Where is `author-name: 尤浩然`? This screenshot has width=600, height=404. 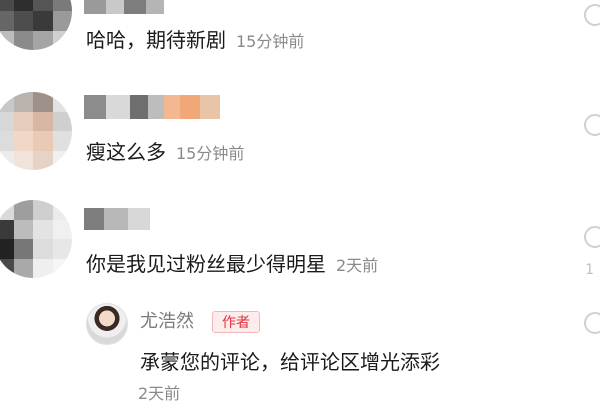
author-name: 尤浩然 is located at coordinates (167, 322).